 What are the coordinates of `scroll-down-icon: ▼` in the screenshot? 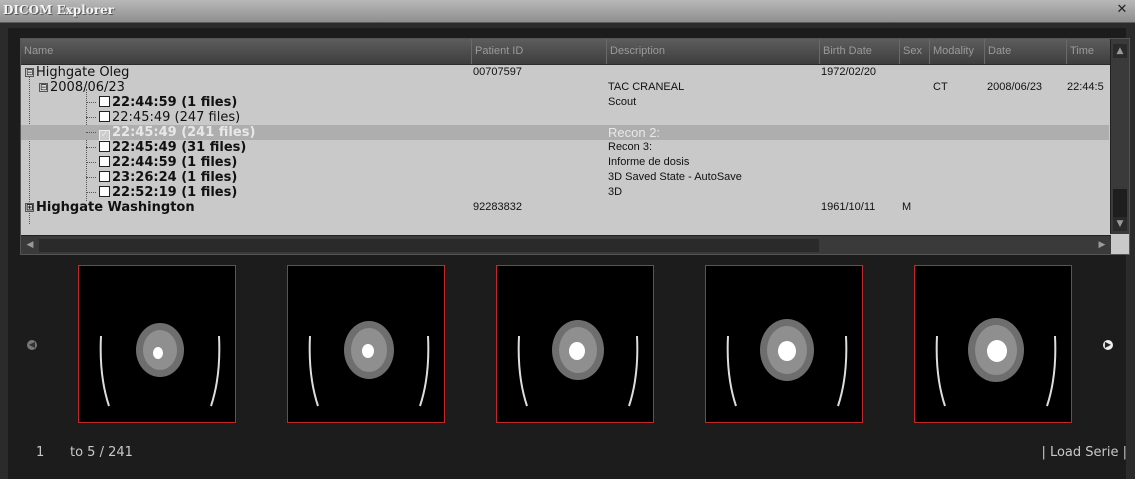 It's located at (1120, 224).